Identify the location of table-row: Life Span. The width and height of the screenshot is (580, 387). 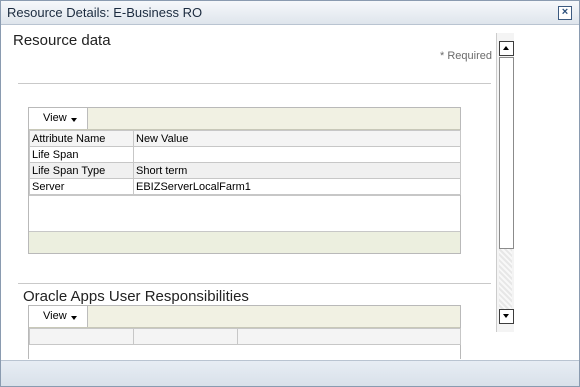
(245, 154).